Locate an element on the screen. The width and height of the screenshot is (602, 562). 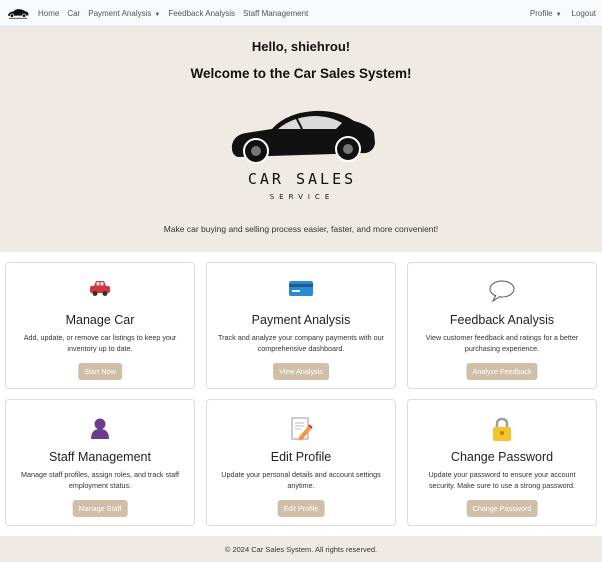
logout-link: Logout is located at coordinates (584, 13).